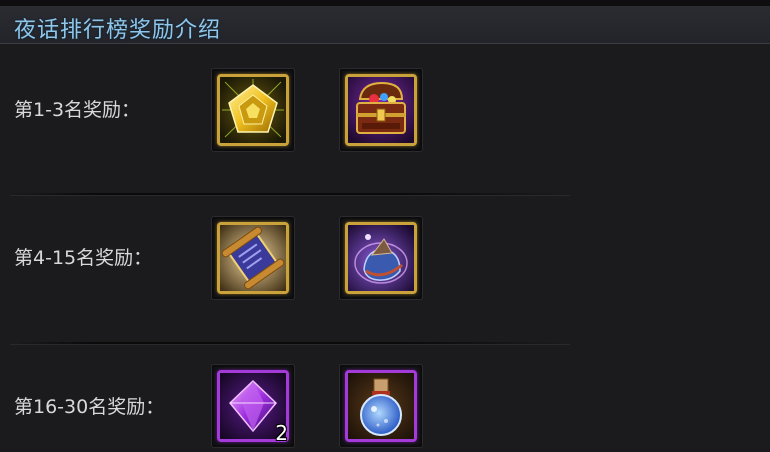  I want to click on reward-slot-magic-scroll, so click(253, 258).